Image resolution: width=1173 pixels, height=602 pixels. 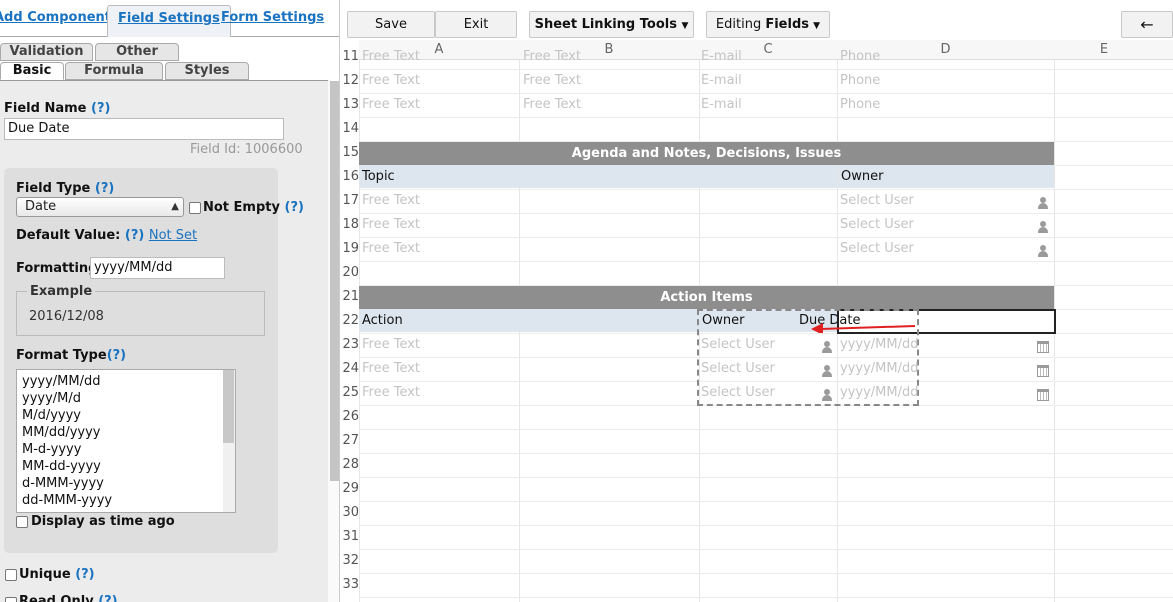 I want to click on format-option: MM-dd-yyyy, so click(x=126, y=466).